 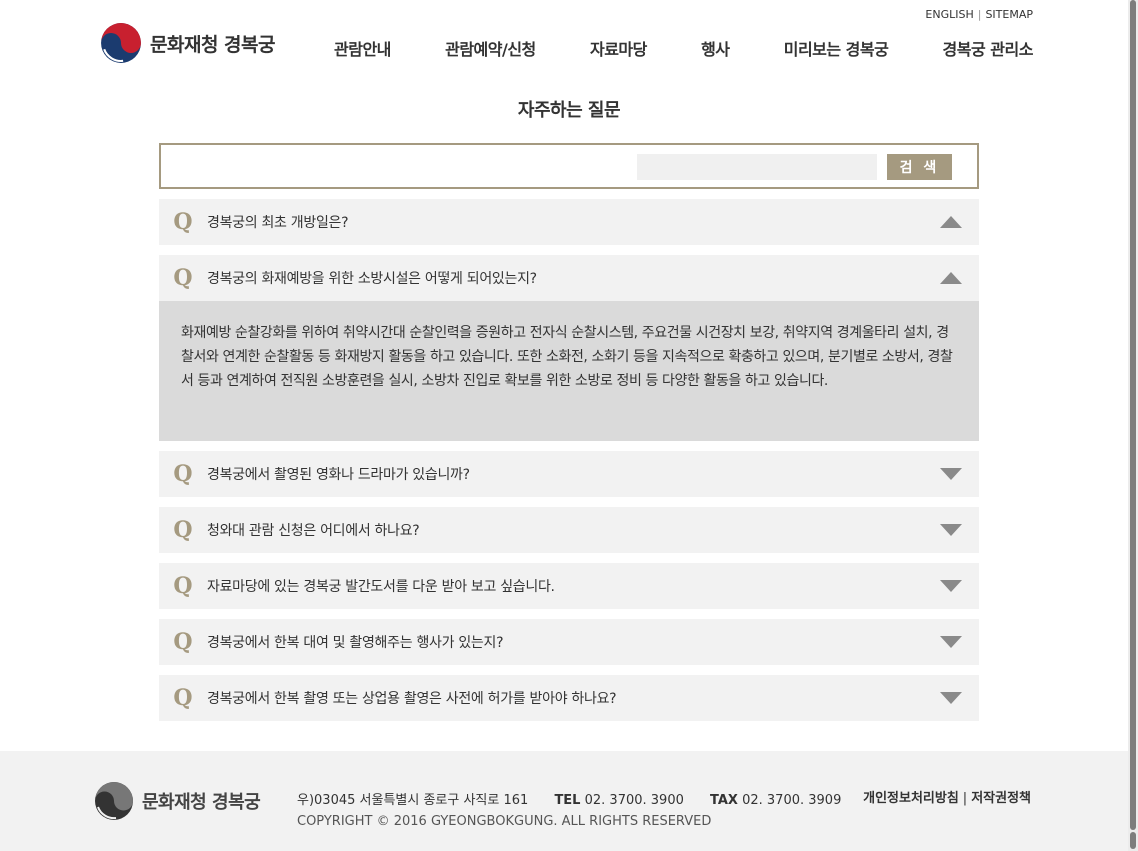 What do you see at coordinates (278, 223) in the screenshot?
I see `faq-question: 경복궁의 최초 개방일은?` at bounding box center [278, 223].